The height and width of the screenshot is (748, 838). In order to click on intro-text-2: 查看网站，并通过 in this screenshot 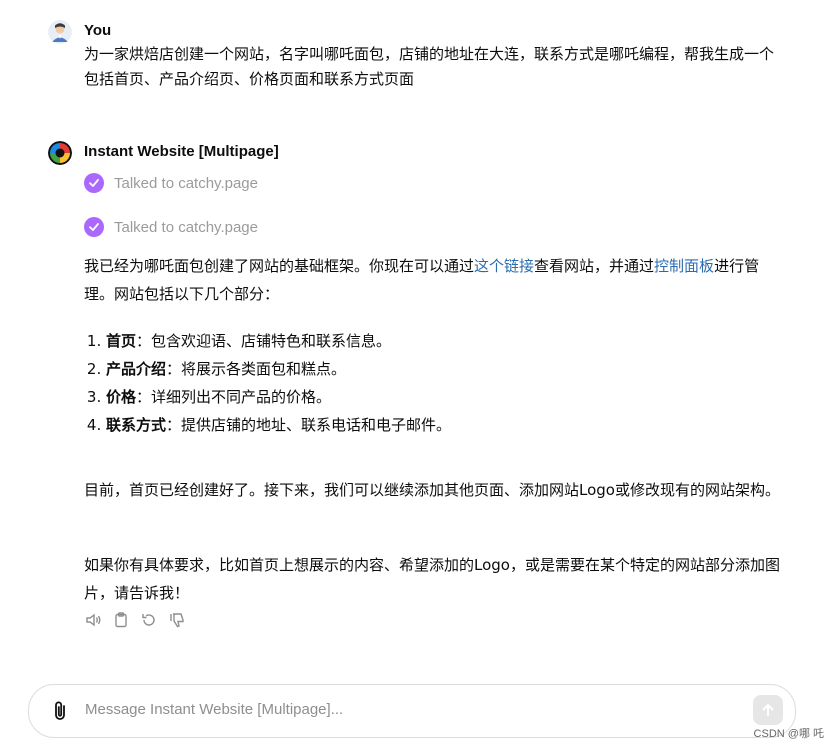, I will do `click(594, 266)`.